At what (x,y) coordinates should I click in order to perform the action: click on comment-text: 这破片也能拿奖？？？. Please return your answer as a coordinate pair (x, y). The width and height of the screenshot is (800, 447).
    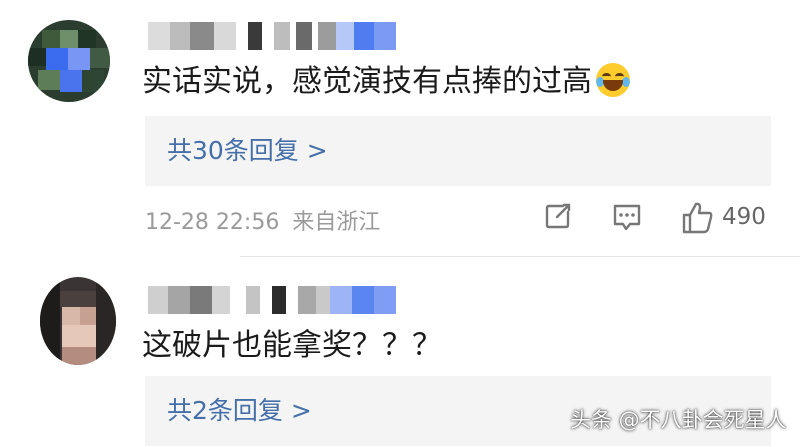
    Looking at the image, I should click on (292, 345).